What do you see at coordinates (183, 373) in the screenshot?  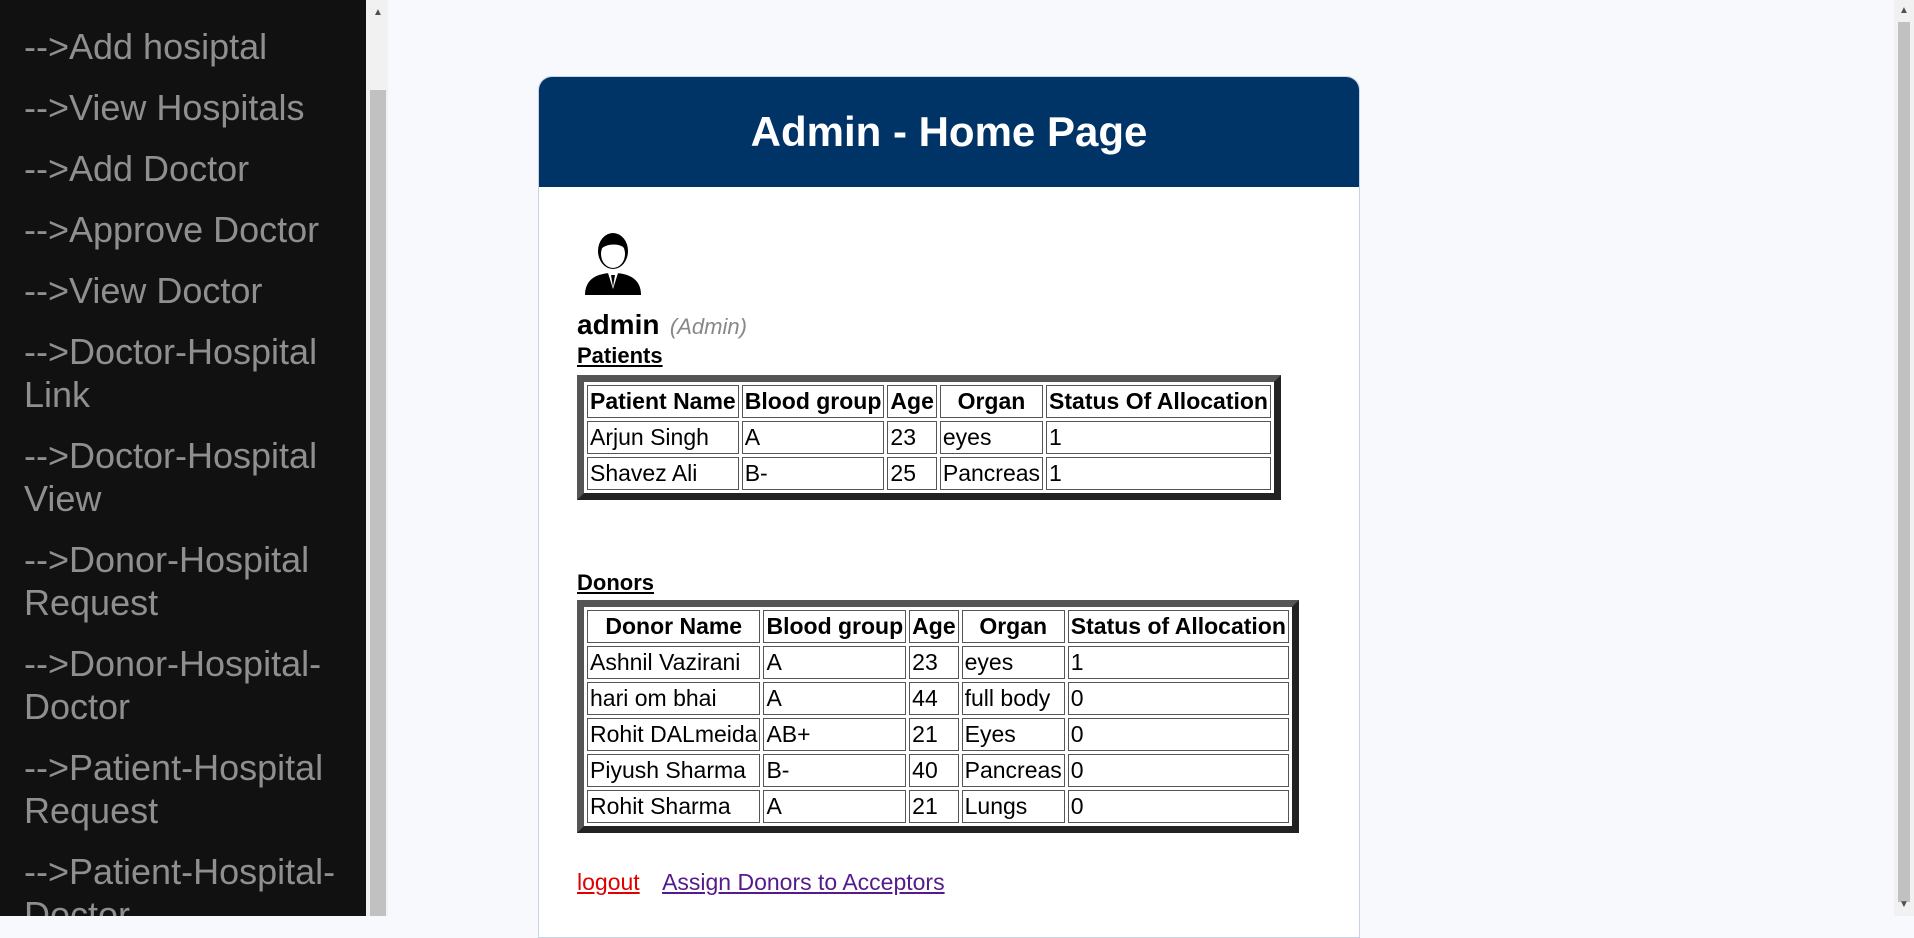 I see `sidebar-item-doctor-hospital-link: -->Doctor-Hospital Link` at bounding box center [183, 373].